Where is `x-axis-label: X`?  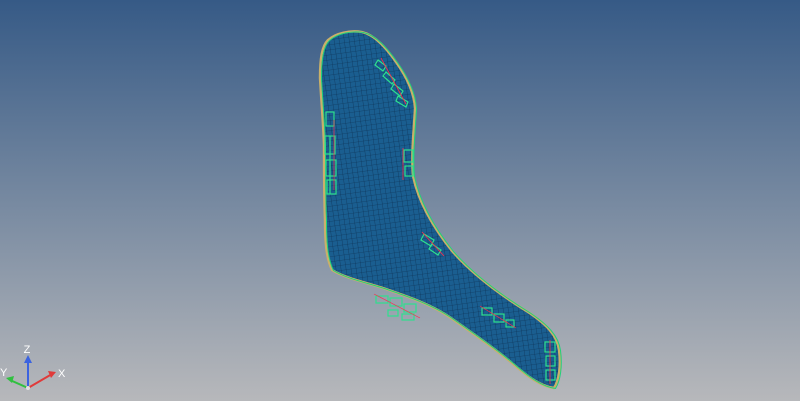 x-axis-label: X is located at coordinates (62, 374).